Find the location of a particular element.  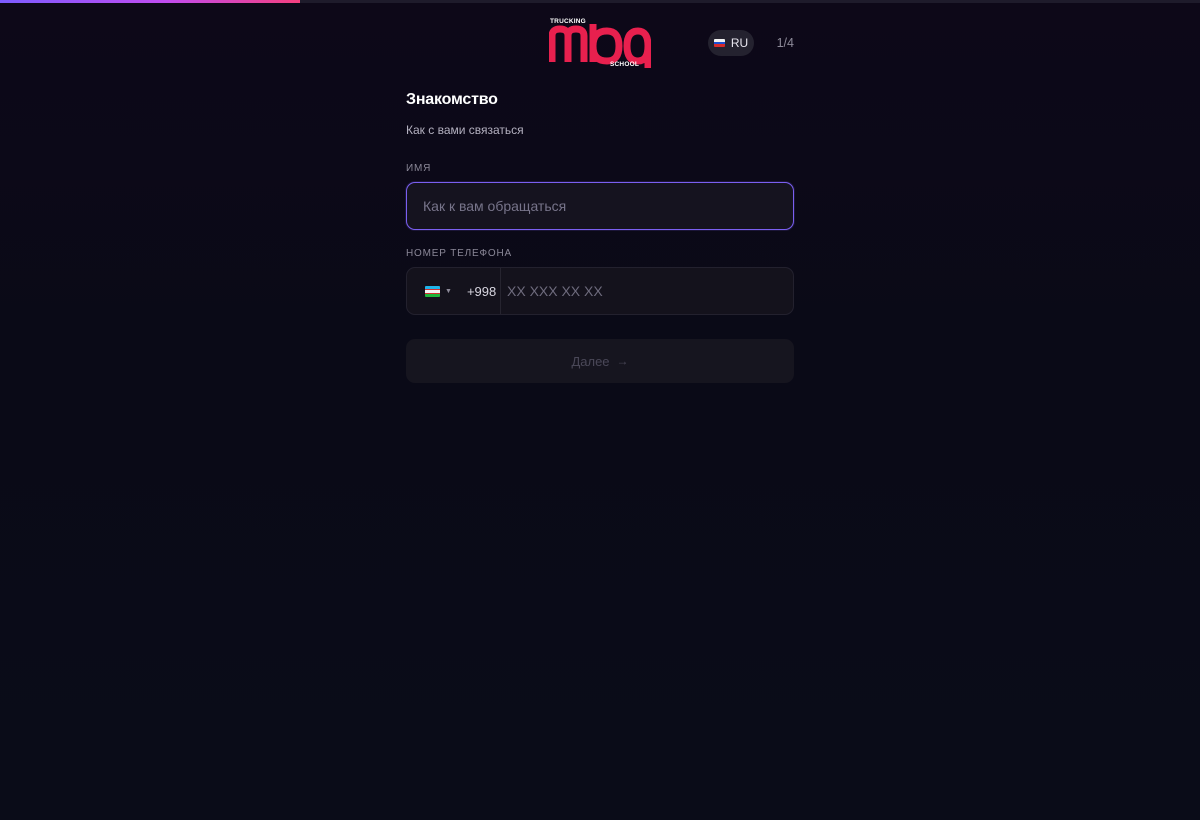

phone-label: НОМЕР ТЕЛЕФОНА is located at coordinates (459, 253).